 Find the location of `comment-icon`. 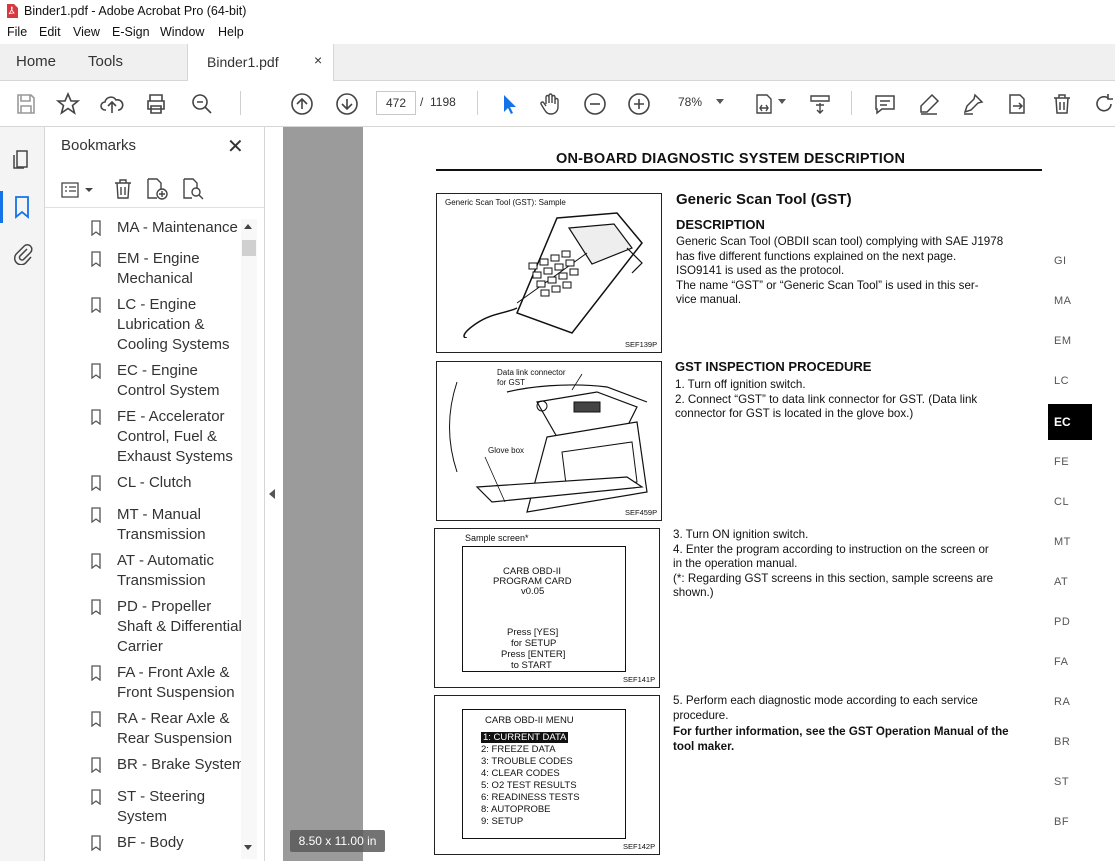

comment-icon is located at coordinates (885, 104).